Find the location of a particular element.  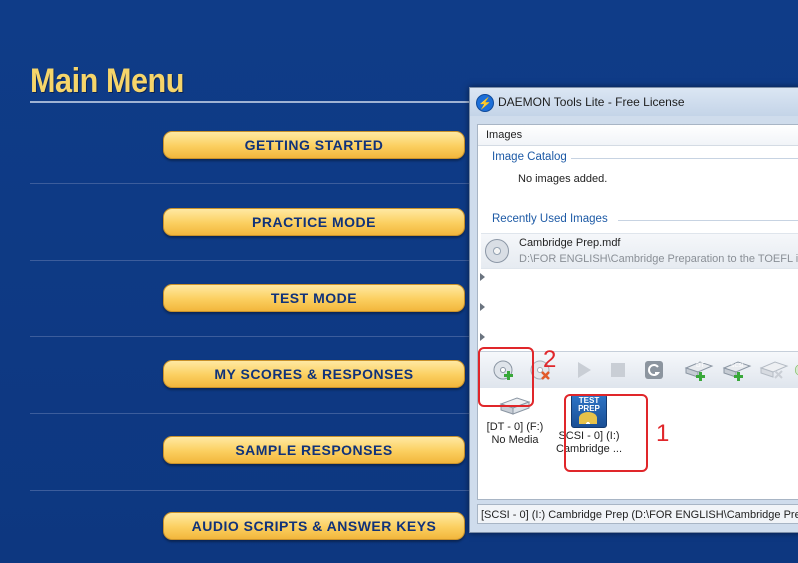

add-dt-drive-icon: DT is located at coordinates (699, 370).